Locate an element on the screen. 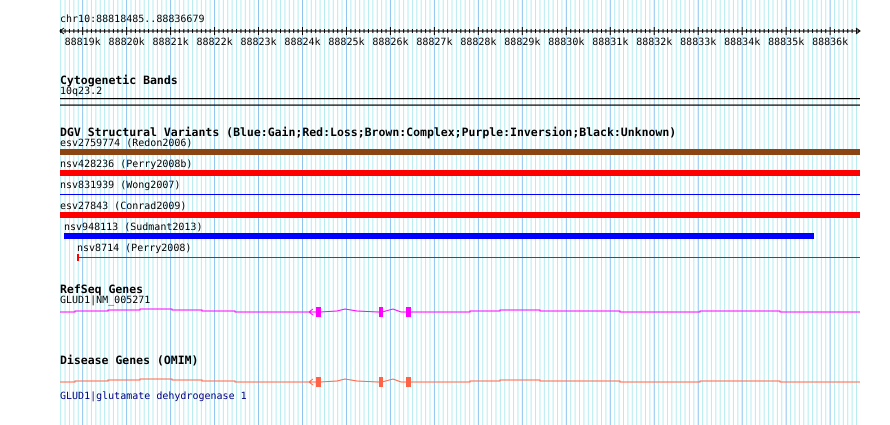 Image resolution: width=890 pixels, height=425 pixels. band-label: 10q23.2 is located at coordinates (81, 91).